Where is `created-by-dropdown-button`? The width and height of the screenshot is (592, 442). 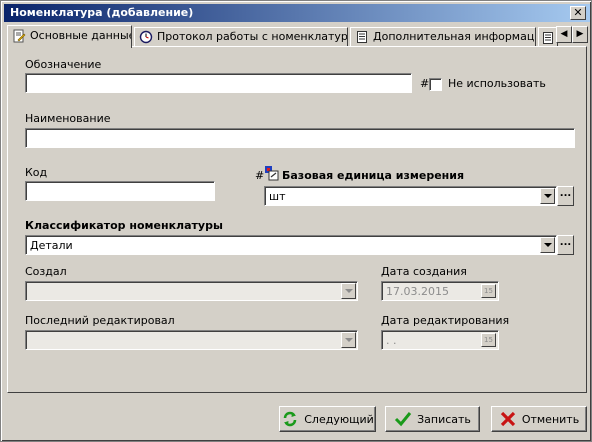 created-by-dropdown-button is located at coordinates (348, 291).